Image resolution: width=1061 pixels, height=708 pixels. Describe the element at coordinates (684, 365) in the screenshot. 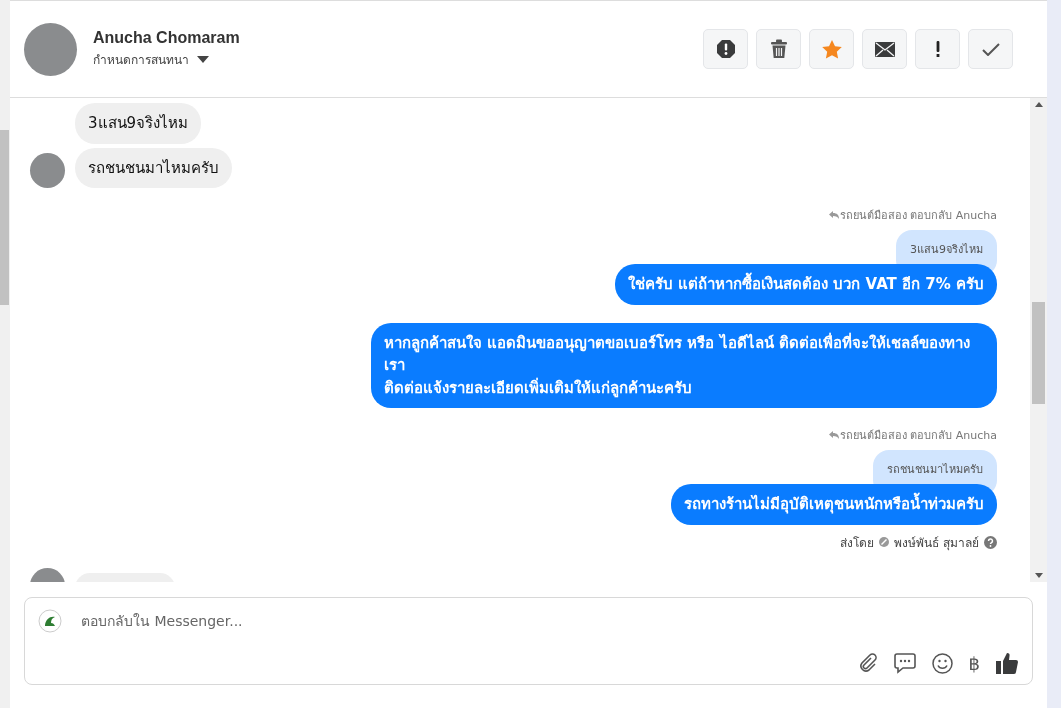

I see `message-bubble: หากลูกค้าสนใจ แอดมินขออนุญาตขอเบอร์โทร หรือ ไอดีไลน์ ติดต่อเพื่อที่จะให้เชลล์ของทางเรา ติดต่อแจ้งรายละเอียดเพิ่มเติมให้แก่ลูกค้านะครับ` at that location.